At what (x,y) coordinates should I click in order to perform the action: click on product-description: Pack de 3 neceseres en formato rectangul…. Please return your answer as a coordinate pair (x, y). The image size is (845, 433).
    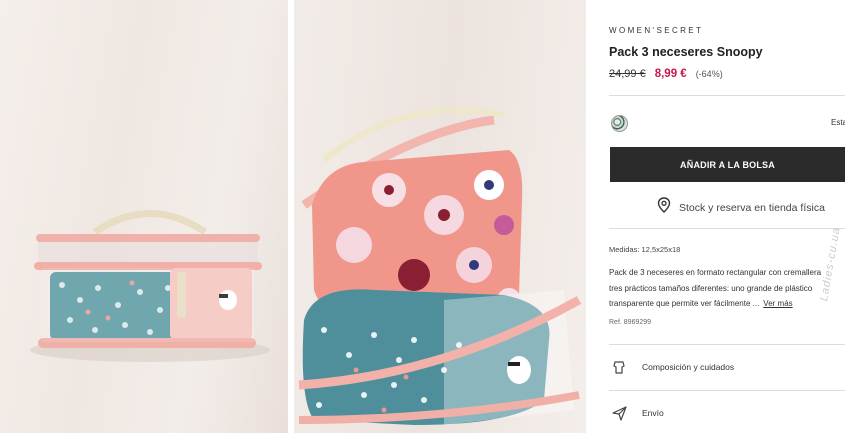
    Looking at the image, I should click on (727, 288).